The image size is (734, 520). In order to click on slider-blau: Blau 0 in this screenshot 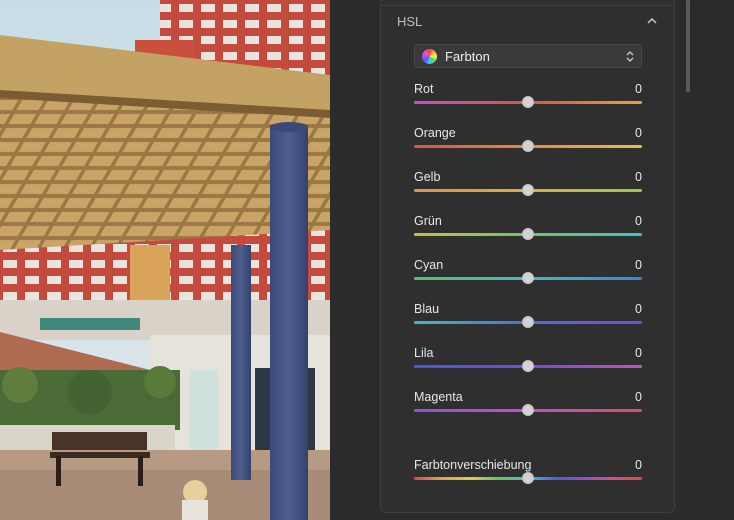, I will do `click(528, 317)`.